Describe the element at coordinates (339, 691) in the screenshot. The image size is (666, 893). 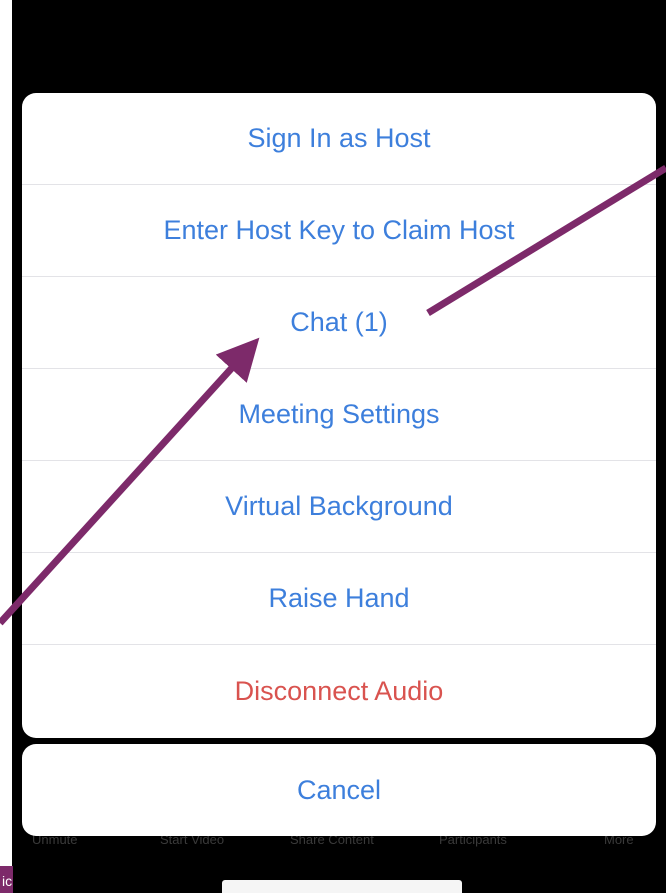
I see `disconnect-audio-option: Disconnect Audio` at that location.